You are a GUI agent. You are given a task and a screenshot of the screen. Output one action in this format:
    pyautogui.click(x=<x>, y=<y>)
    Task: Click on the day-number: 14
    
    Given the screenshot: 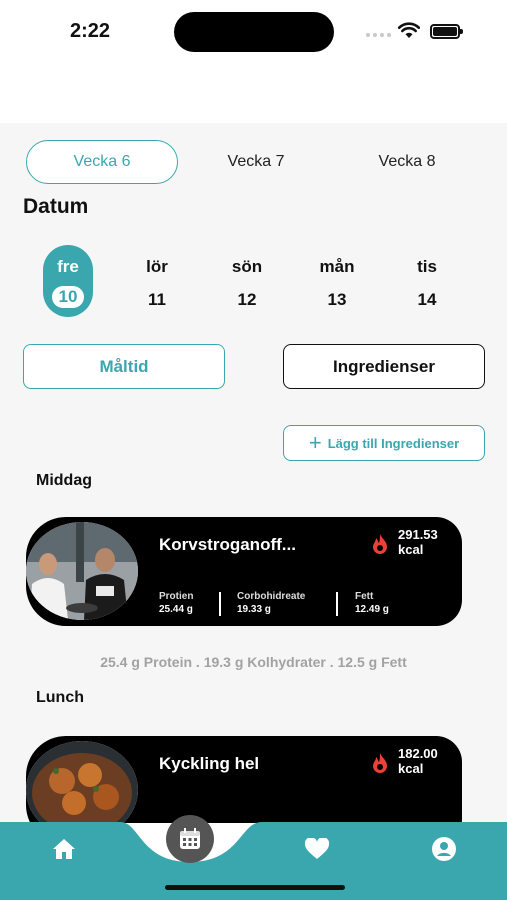 What is the action you would take?
    pyautogui.click(x=427, y=299)
    